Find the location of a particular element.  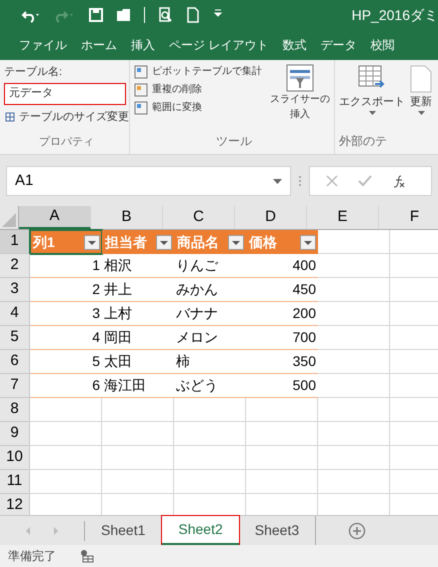

refresh-button: 更新 is located at coordinates (421, 89).